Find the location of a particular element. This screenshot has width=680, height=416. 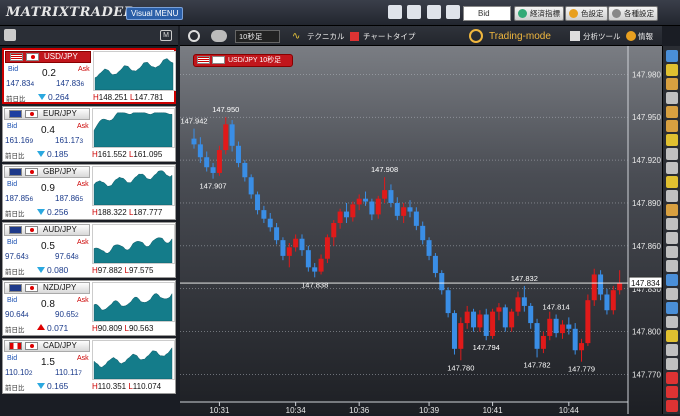

eu-flag-icon is located at coordinates (15, 114).